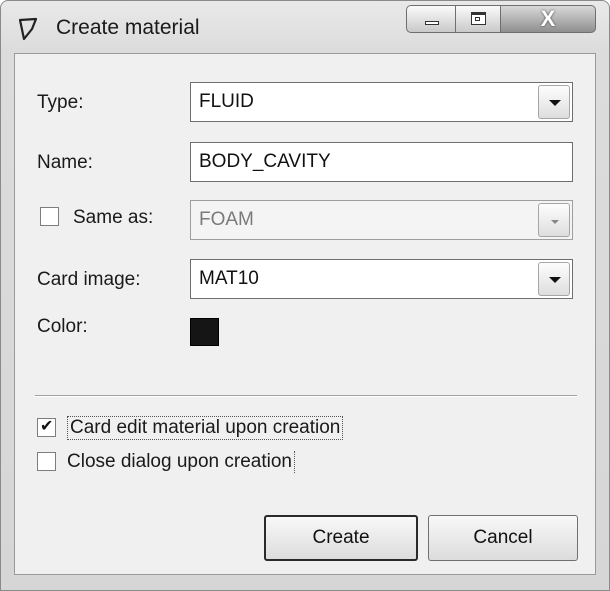 This screenshot has height=591, width=610. What do you see at coordinates (181, 462) in the screenshot?
I see `close-dialog-label: Close dialog upon creation` at bounding box center [181, 462].